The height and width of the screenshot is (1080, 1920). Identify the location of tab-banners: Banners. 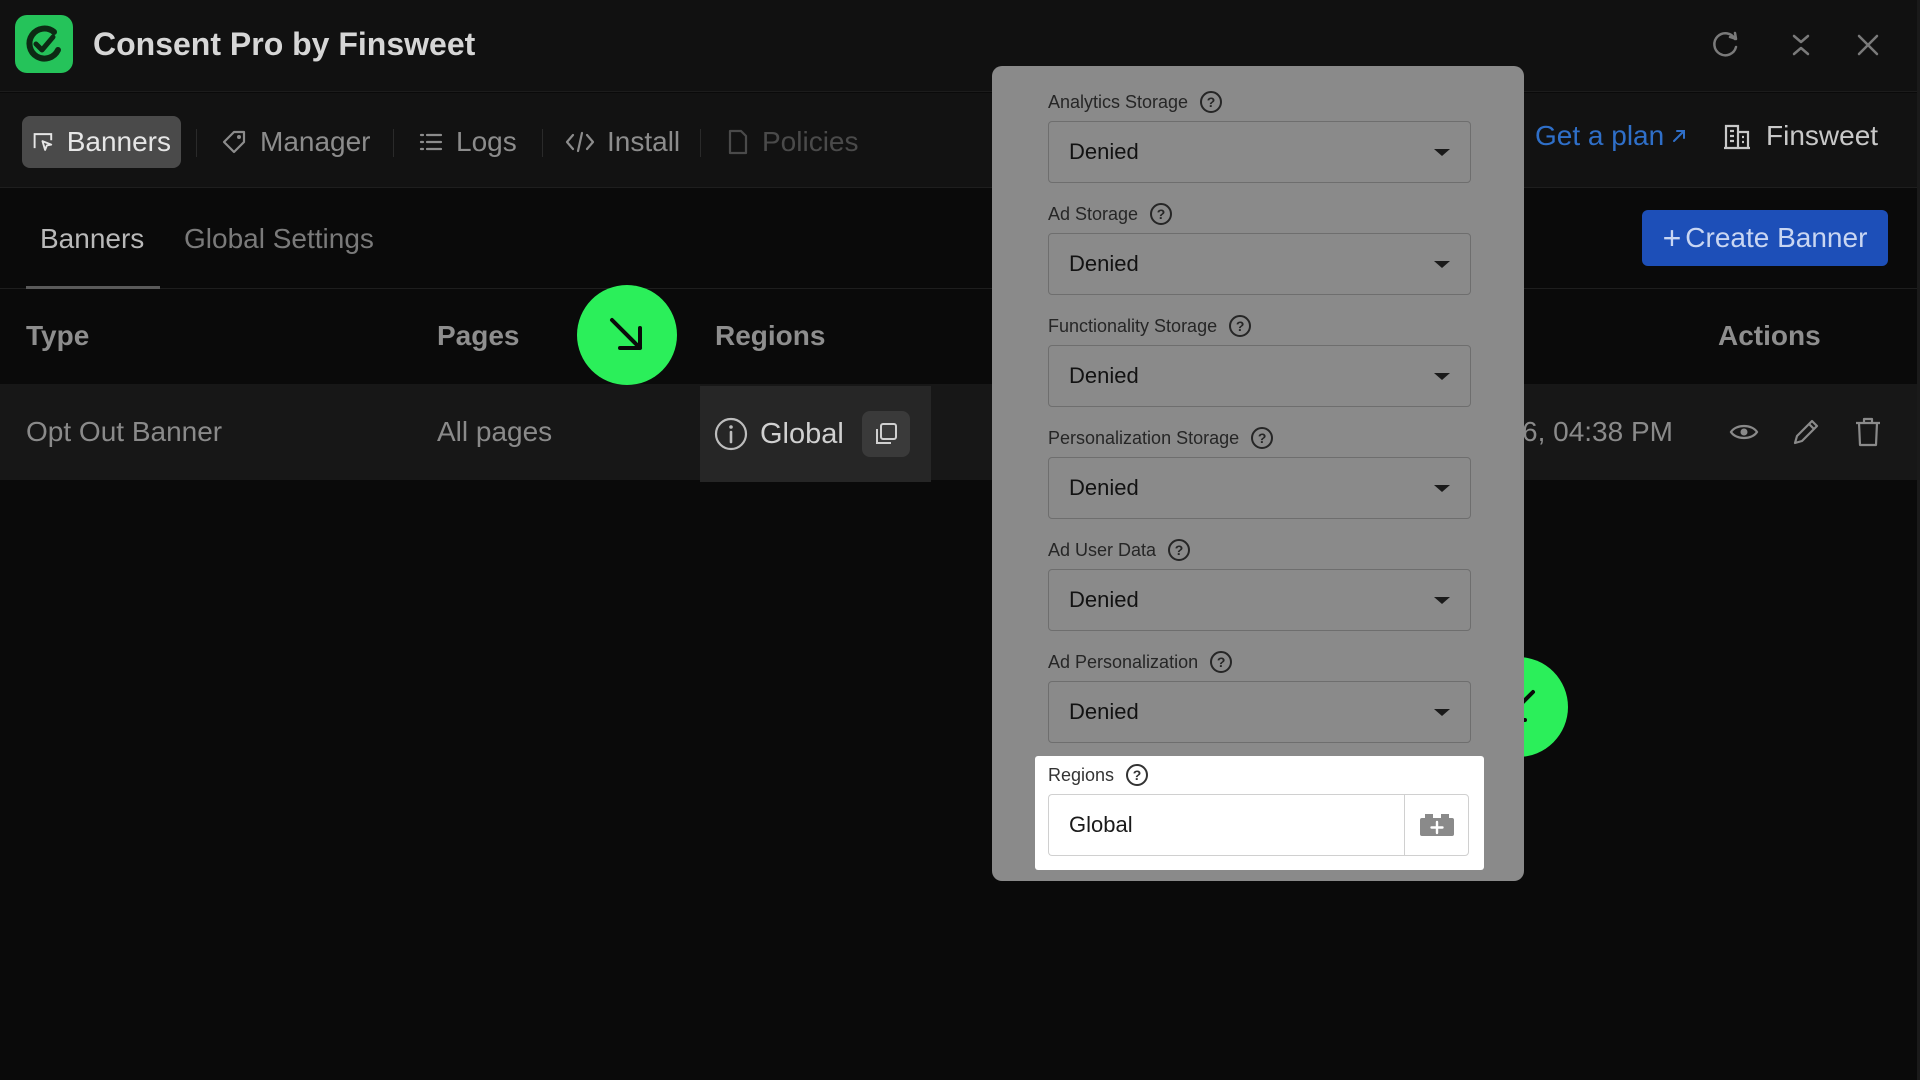
(92, 239).